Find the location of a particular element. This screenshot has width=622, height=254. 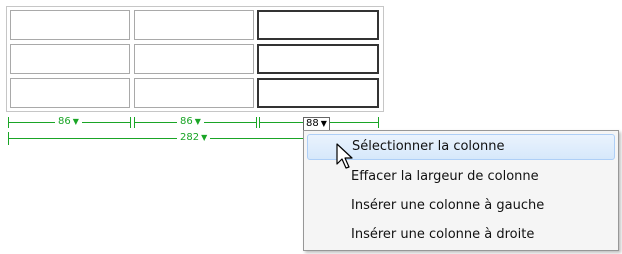

mouse-pointer-icon is located at coordinates (344, 156).